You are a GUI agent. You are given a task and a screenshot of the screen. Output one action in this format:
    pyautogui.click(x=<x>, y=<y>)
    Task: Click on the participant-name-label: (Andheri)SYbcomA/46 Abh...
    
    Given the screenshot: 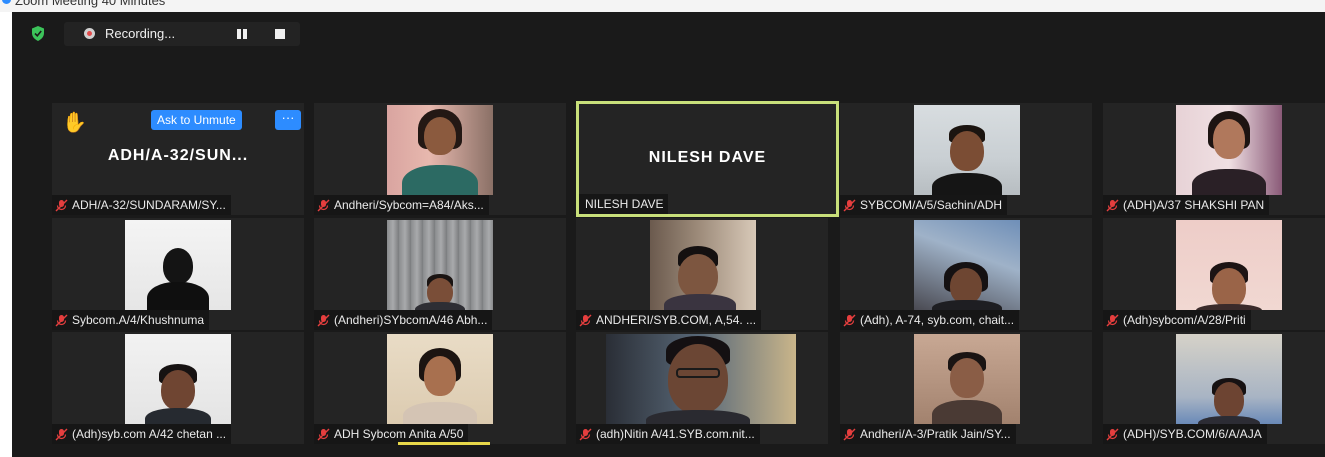 What is the action you would take?
    pyautogui.click(x=403, y=320)
    